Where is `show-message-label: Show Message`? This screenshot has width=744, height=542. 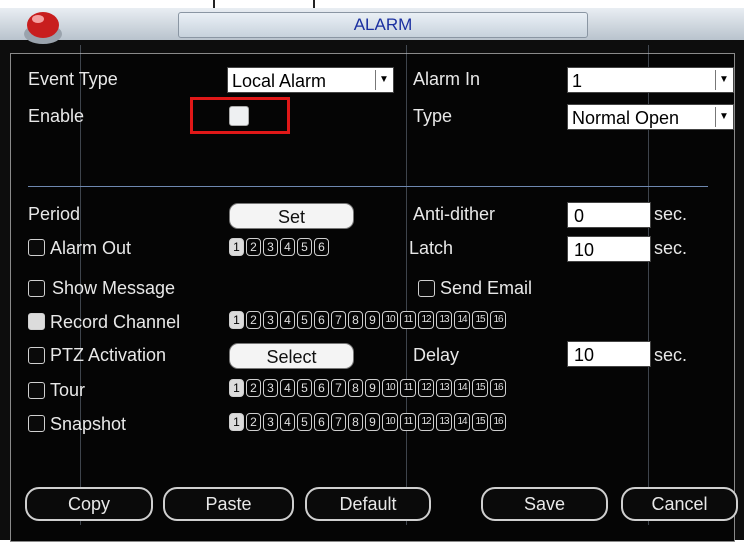
show-message-label: Show Message is located at coordinates (114, 288).